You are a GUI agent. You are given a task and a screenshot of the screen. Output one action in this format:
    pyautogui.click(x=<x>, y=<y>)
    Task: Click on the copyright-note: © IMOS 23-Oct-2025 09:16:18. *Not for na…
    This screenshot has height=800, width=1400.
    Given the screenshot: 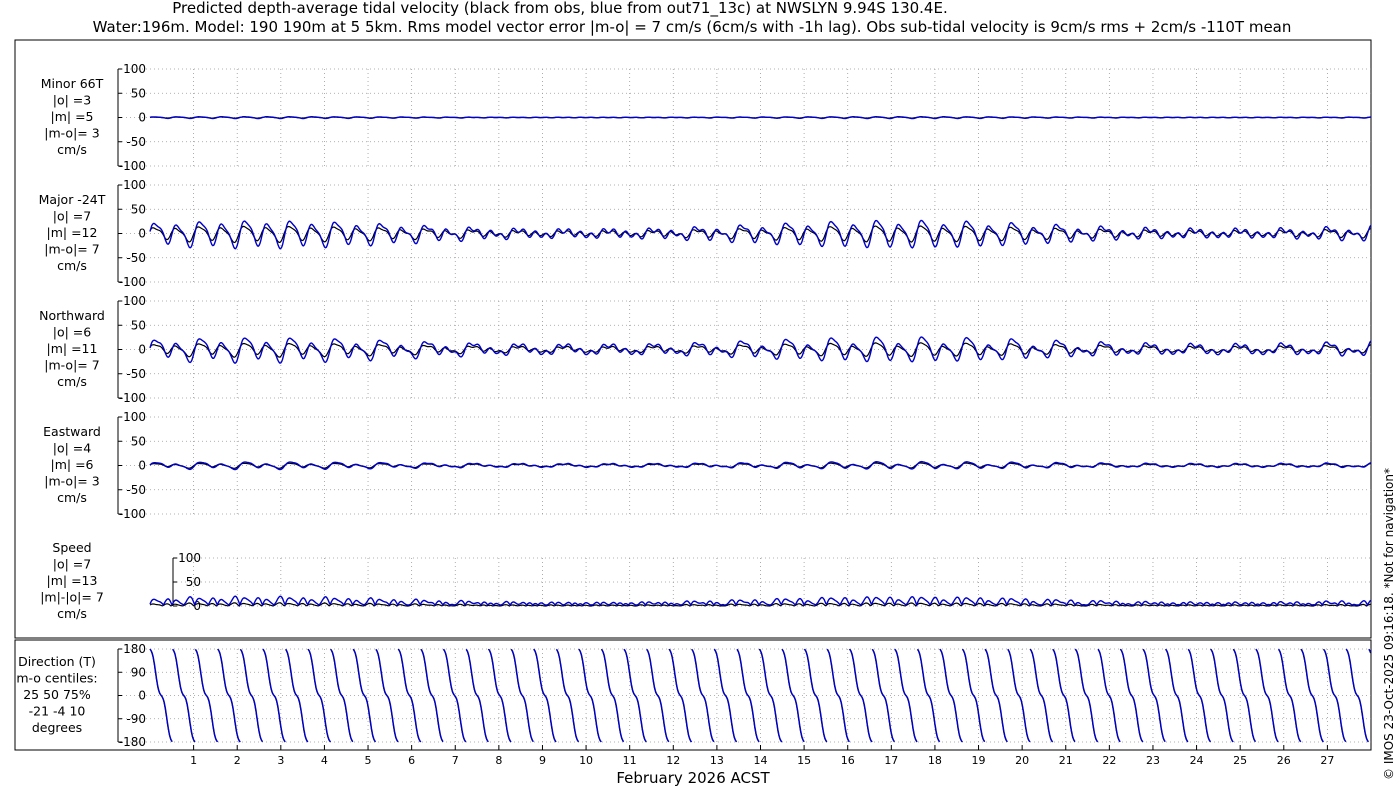 What is the action you would take?
    pyautogui.click(x=1389, y=624)
    